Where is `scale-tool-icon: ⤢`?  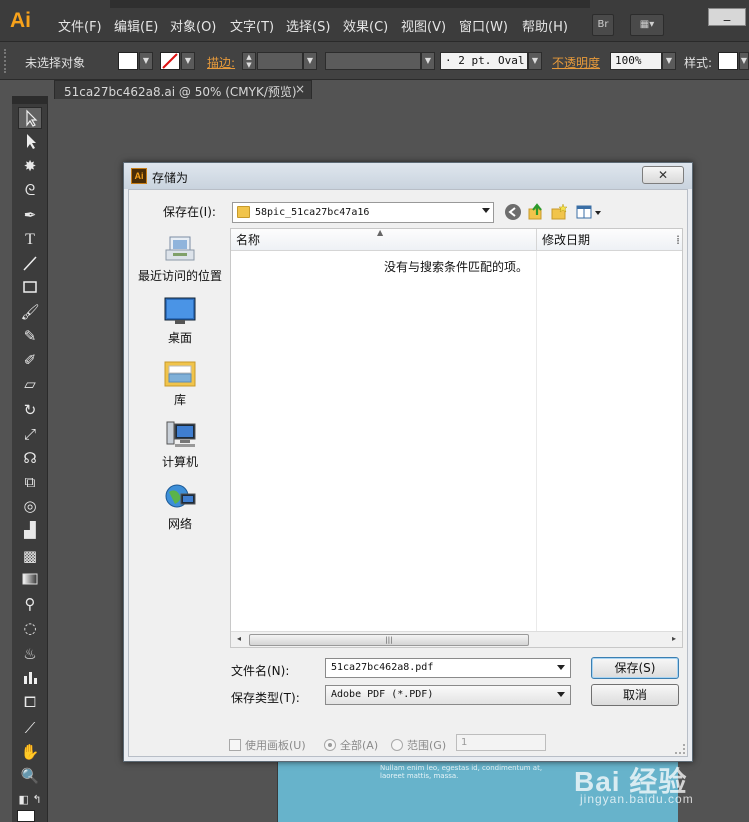
scale-tool-icon: ⤢ is located at coordinates (30, 434).